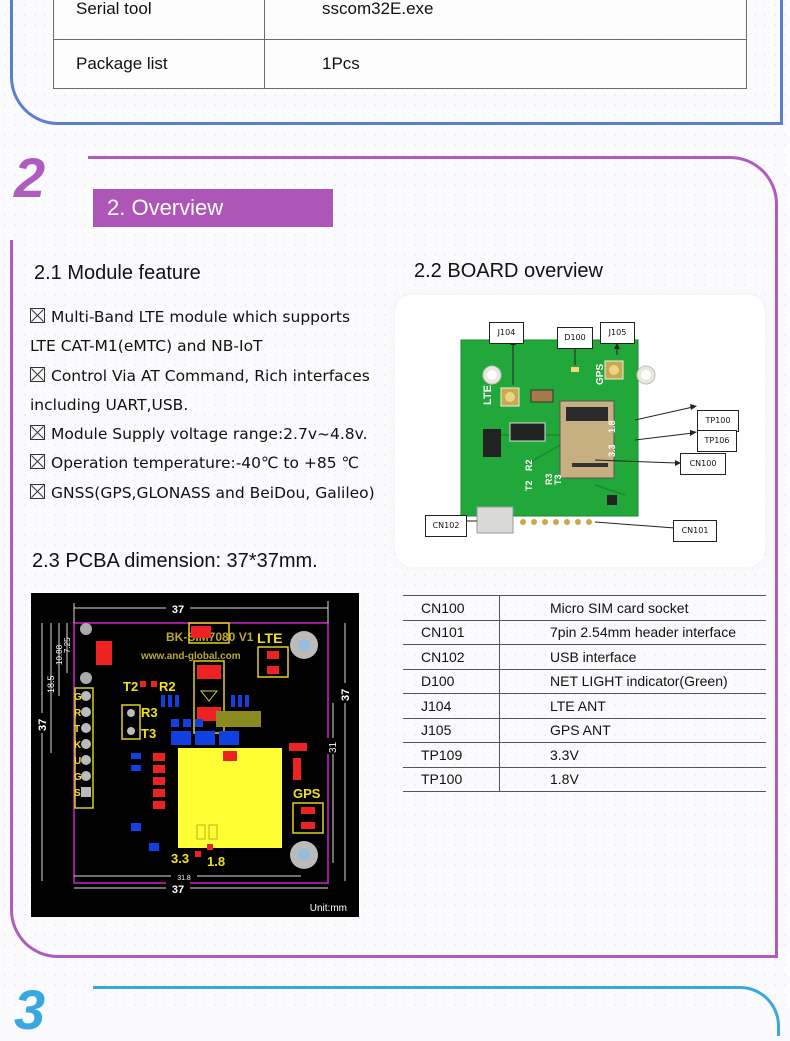 The image size is (790, 1041). I want to click on header-pins, so click(556, 522).